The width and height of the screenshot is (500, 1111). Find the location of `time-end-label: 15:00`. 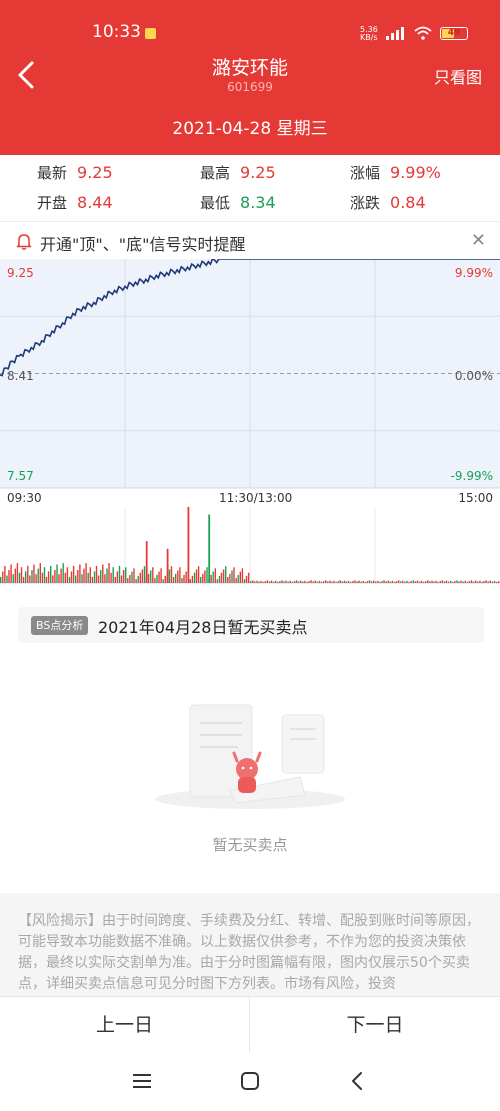

time-end-label: 15:00 is located at coordinates (475, 498).